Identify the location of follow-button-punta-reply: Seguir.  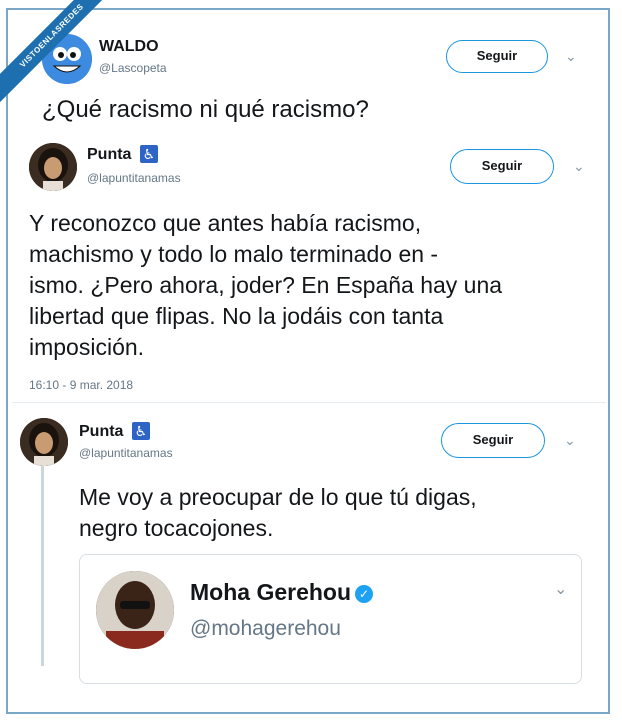
(493, 440).